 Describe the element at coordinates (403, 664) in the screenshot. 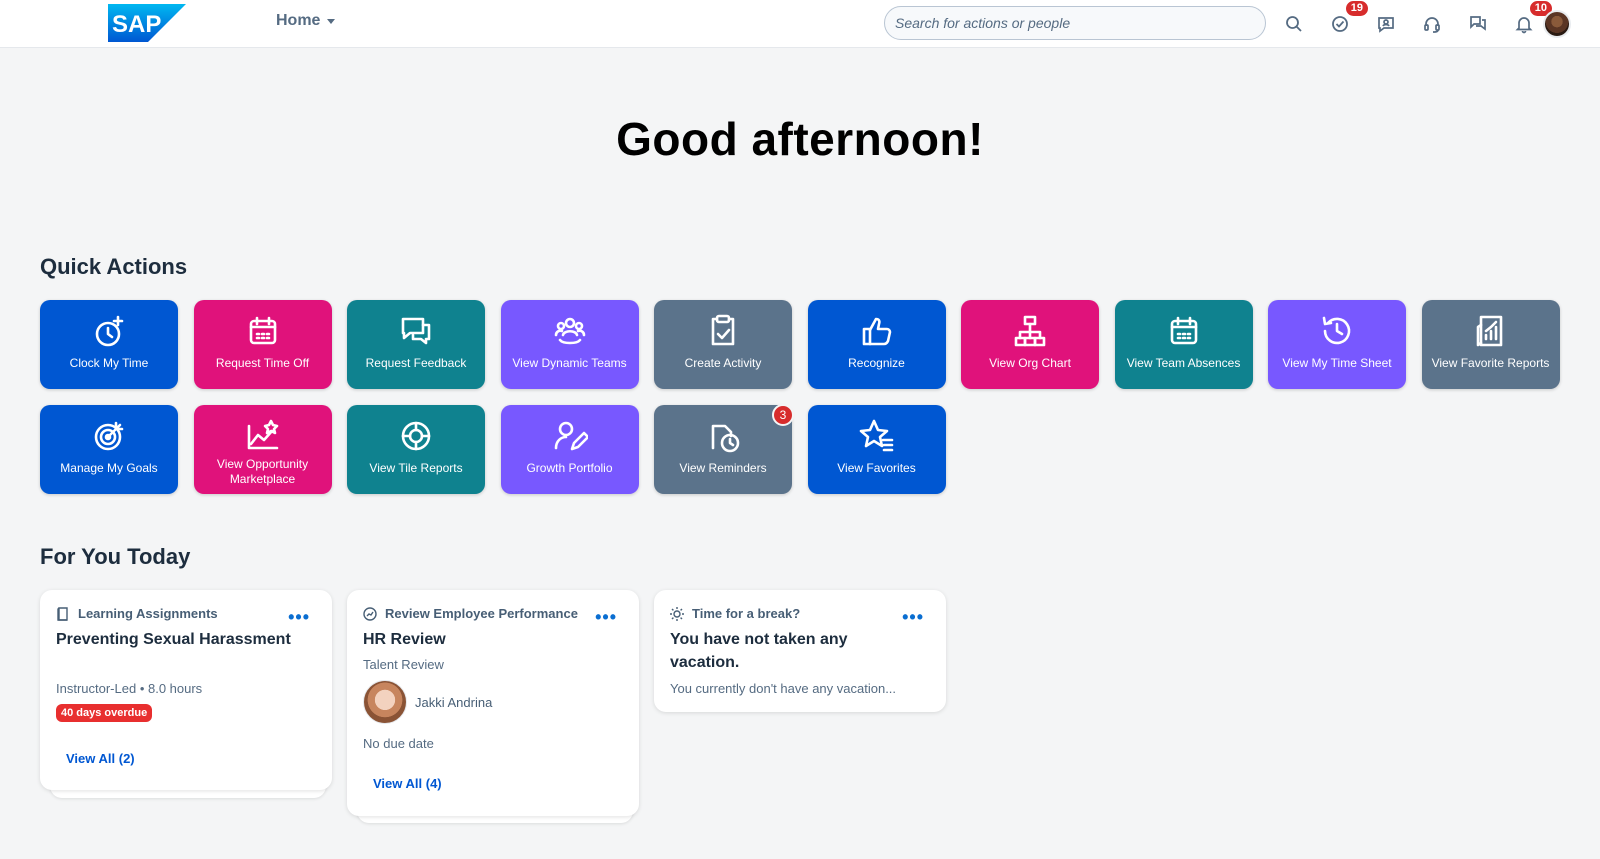

I see `card-meta: Talent Review` at that location.